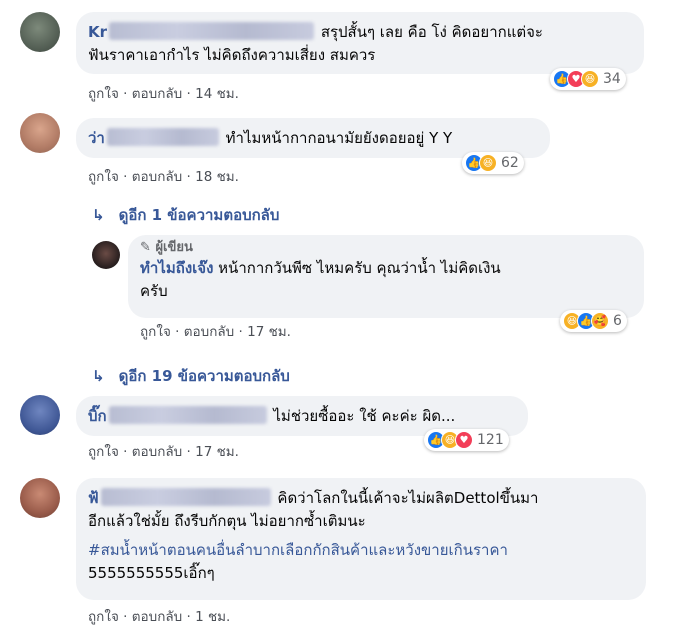 The height and width of the screenshot is (631, 697). Describe the element at coordinates (431, 32) in the screenshot. I see `comment-text: สรุปสั้นๆ เลย คือ โง่ คิดอยากแต่จะ` at that location.